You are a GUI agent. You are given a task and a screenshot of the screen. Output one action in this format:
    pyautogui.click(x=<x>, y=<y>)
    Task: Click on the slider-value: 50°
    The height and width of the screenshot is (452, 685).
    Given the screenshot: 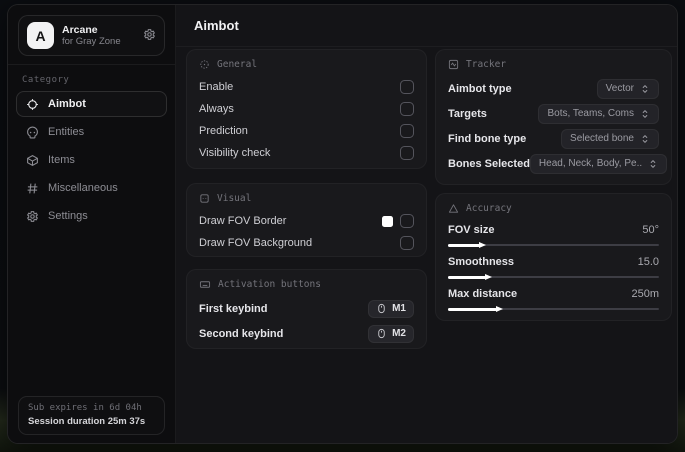 What is the action you would take?
    pyautogui.click(x=650, y=230)
    